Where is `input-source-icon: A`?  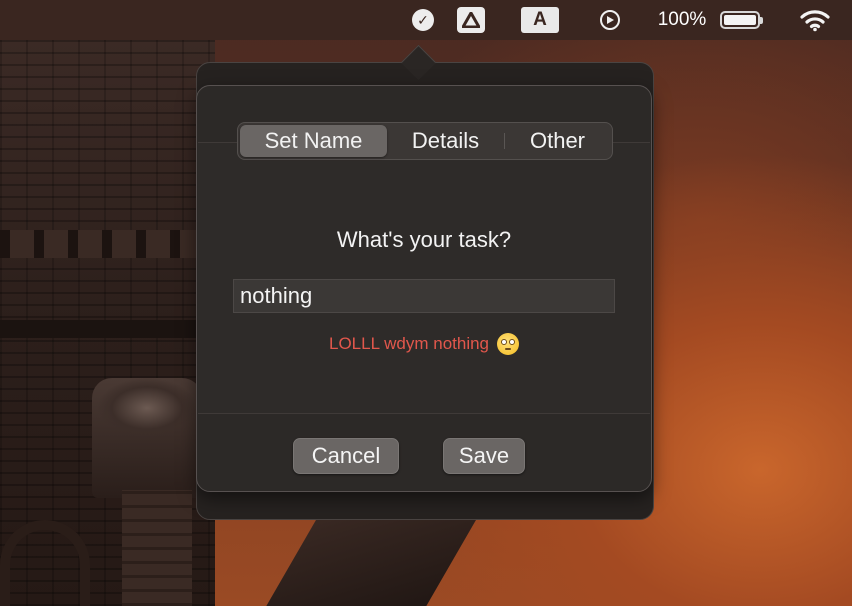
input-source-icon: A is located at coordinates (540, 20).